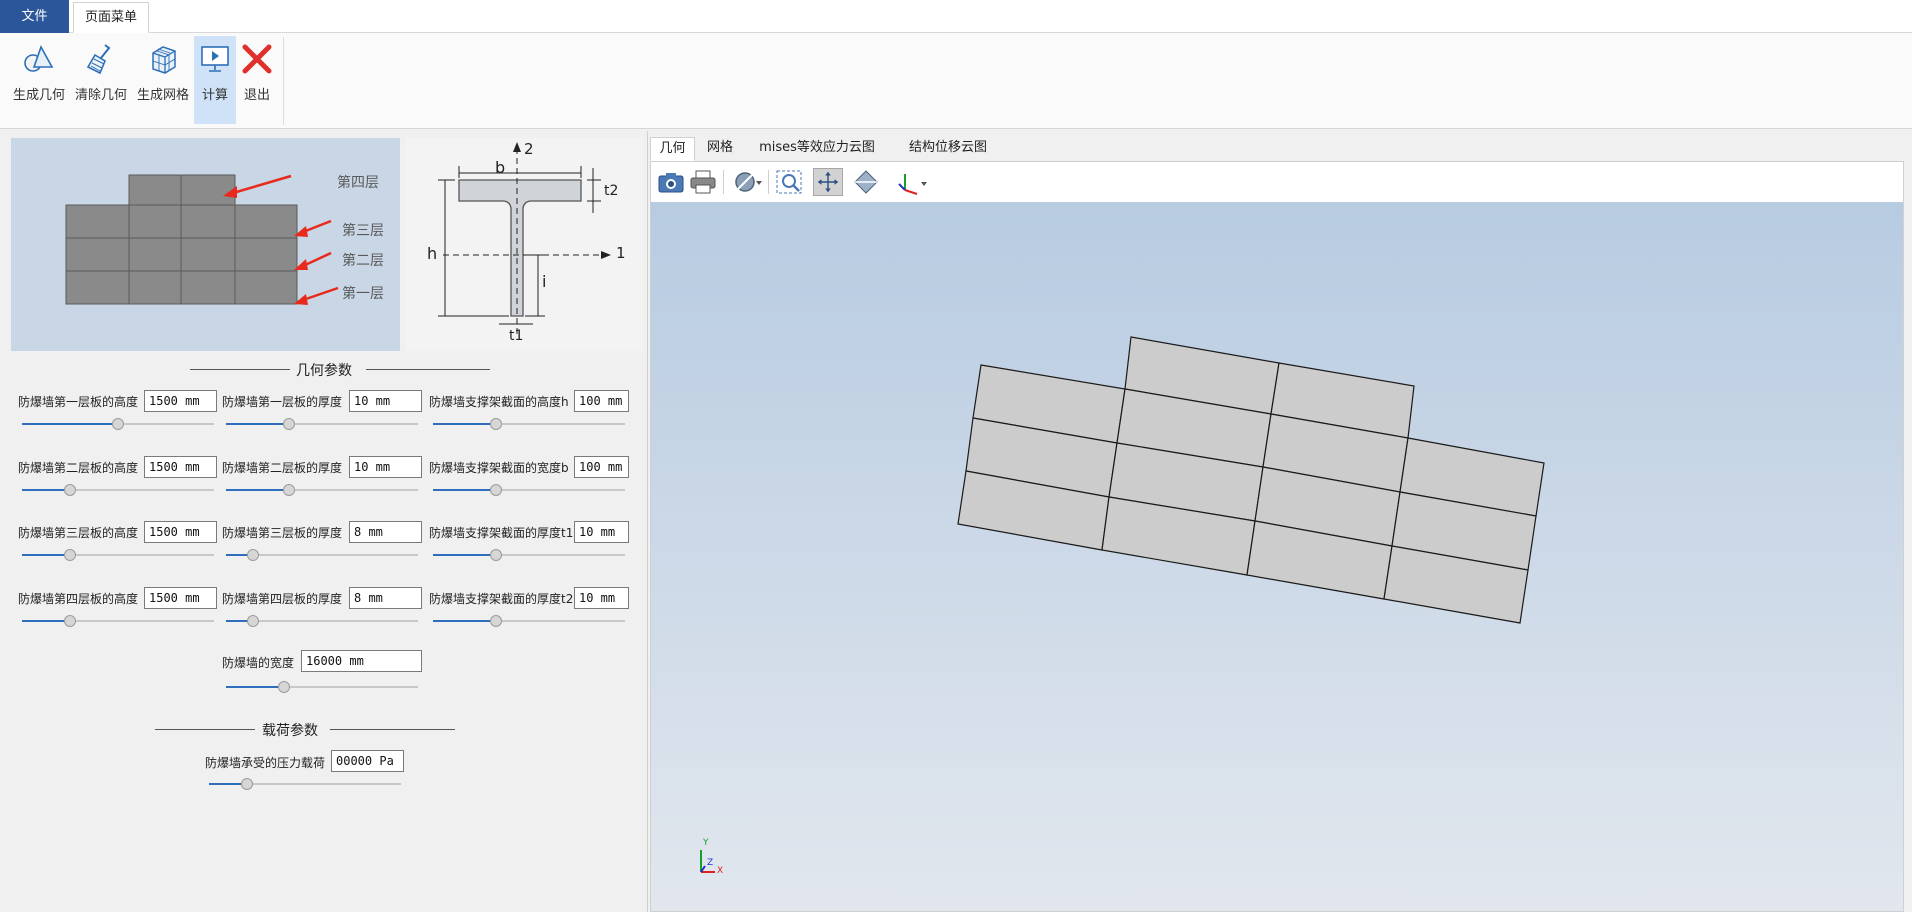 Image resolution: width=1912 pixels, height=912 pixels. Describe the element at coordinates (501, 599) in the screenshot. I see `param-label: 防爆墙支撑架截面的厚度t2` at that location.